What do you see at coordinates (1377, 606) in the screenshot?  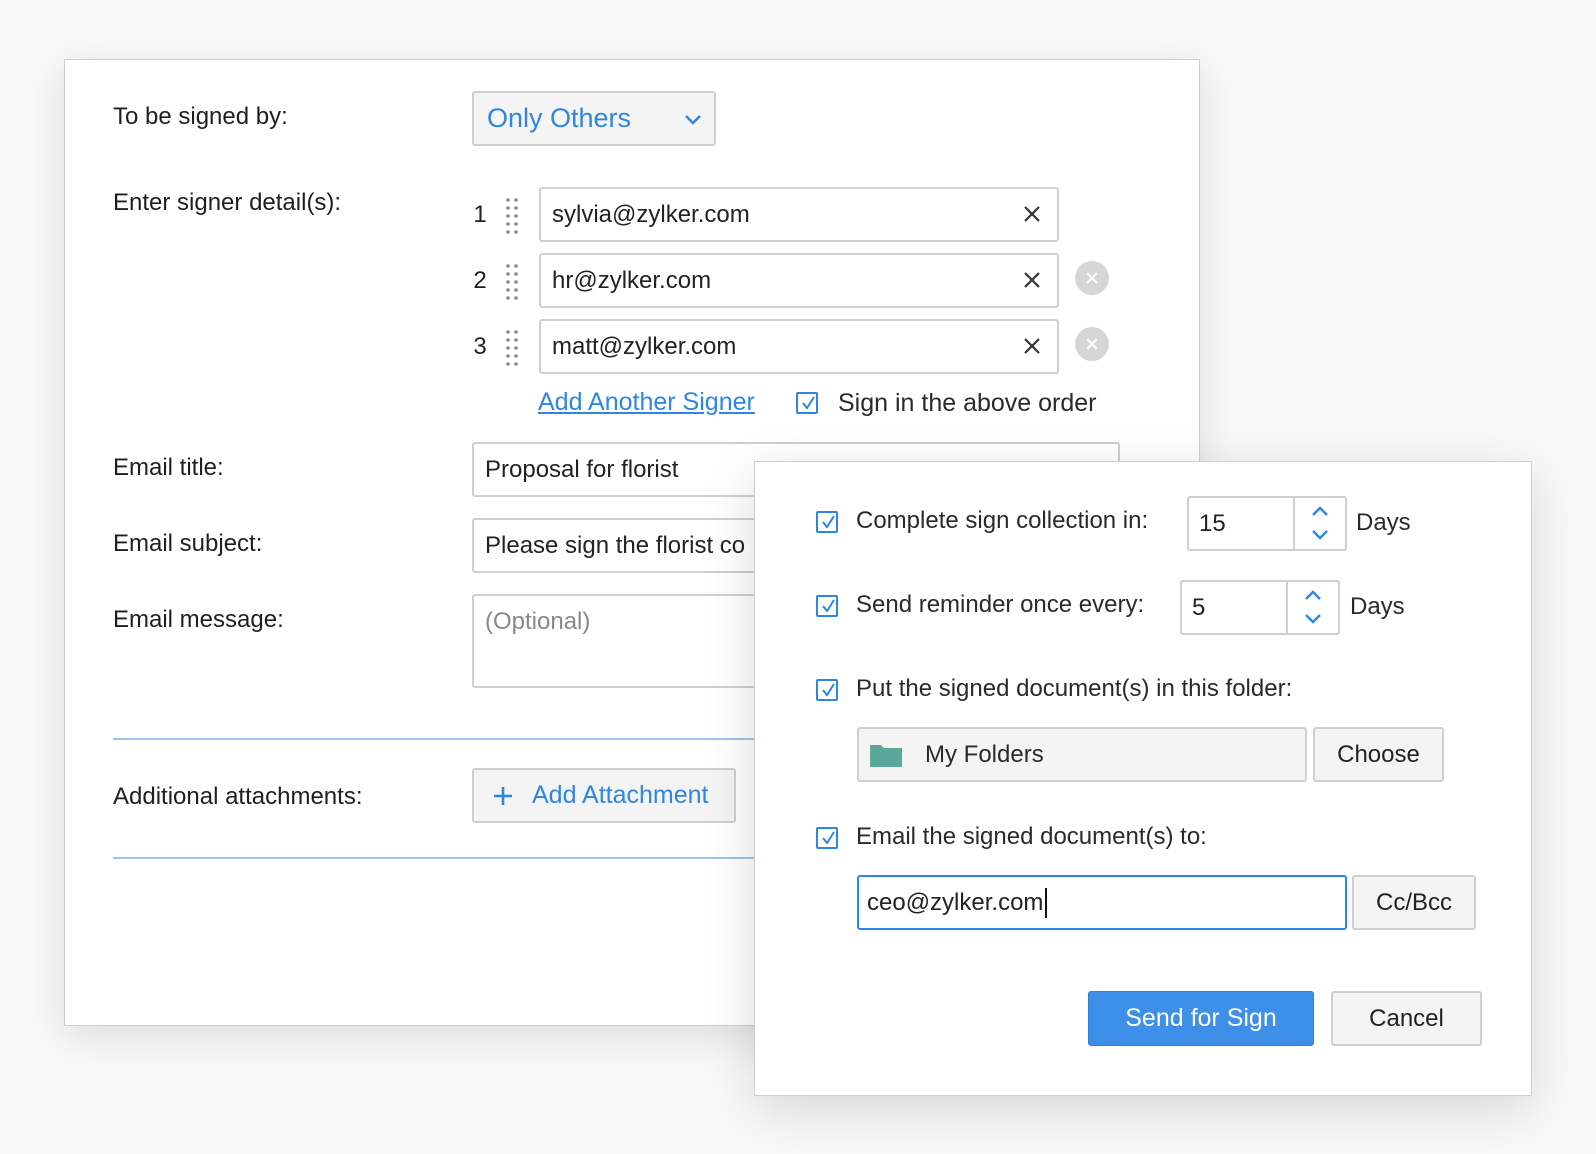 I see `reminder-days-unit: Days` at bounding box center [1377, 606].